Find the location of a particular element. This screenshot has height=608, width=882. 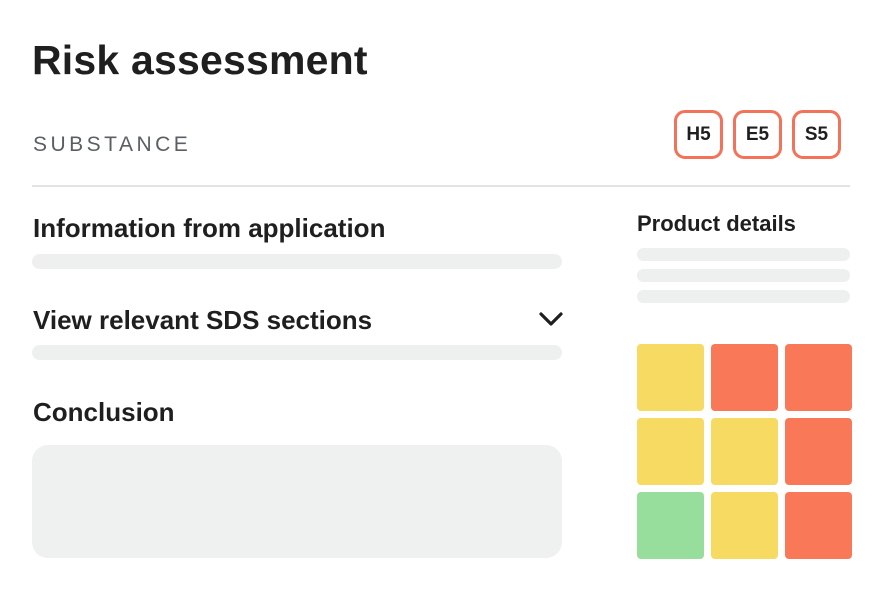

page-title: Risk assessment is located at coordinates (200, 60).